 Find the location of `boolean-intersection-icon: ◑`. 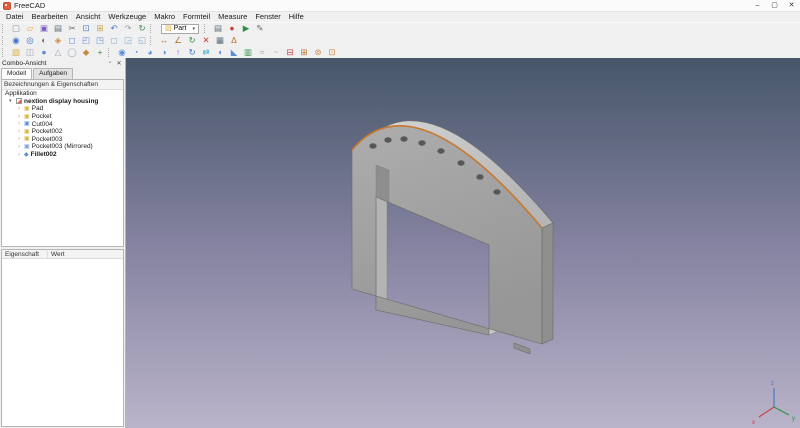

boolean-intersection-icon: ◑ is located at coordinates (164, 52).